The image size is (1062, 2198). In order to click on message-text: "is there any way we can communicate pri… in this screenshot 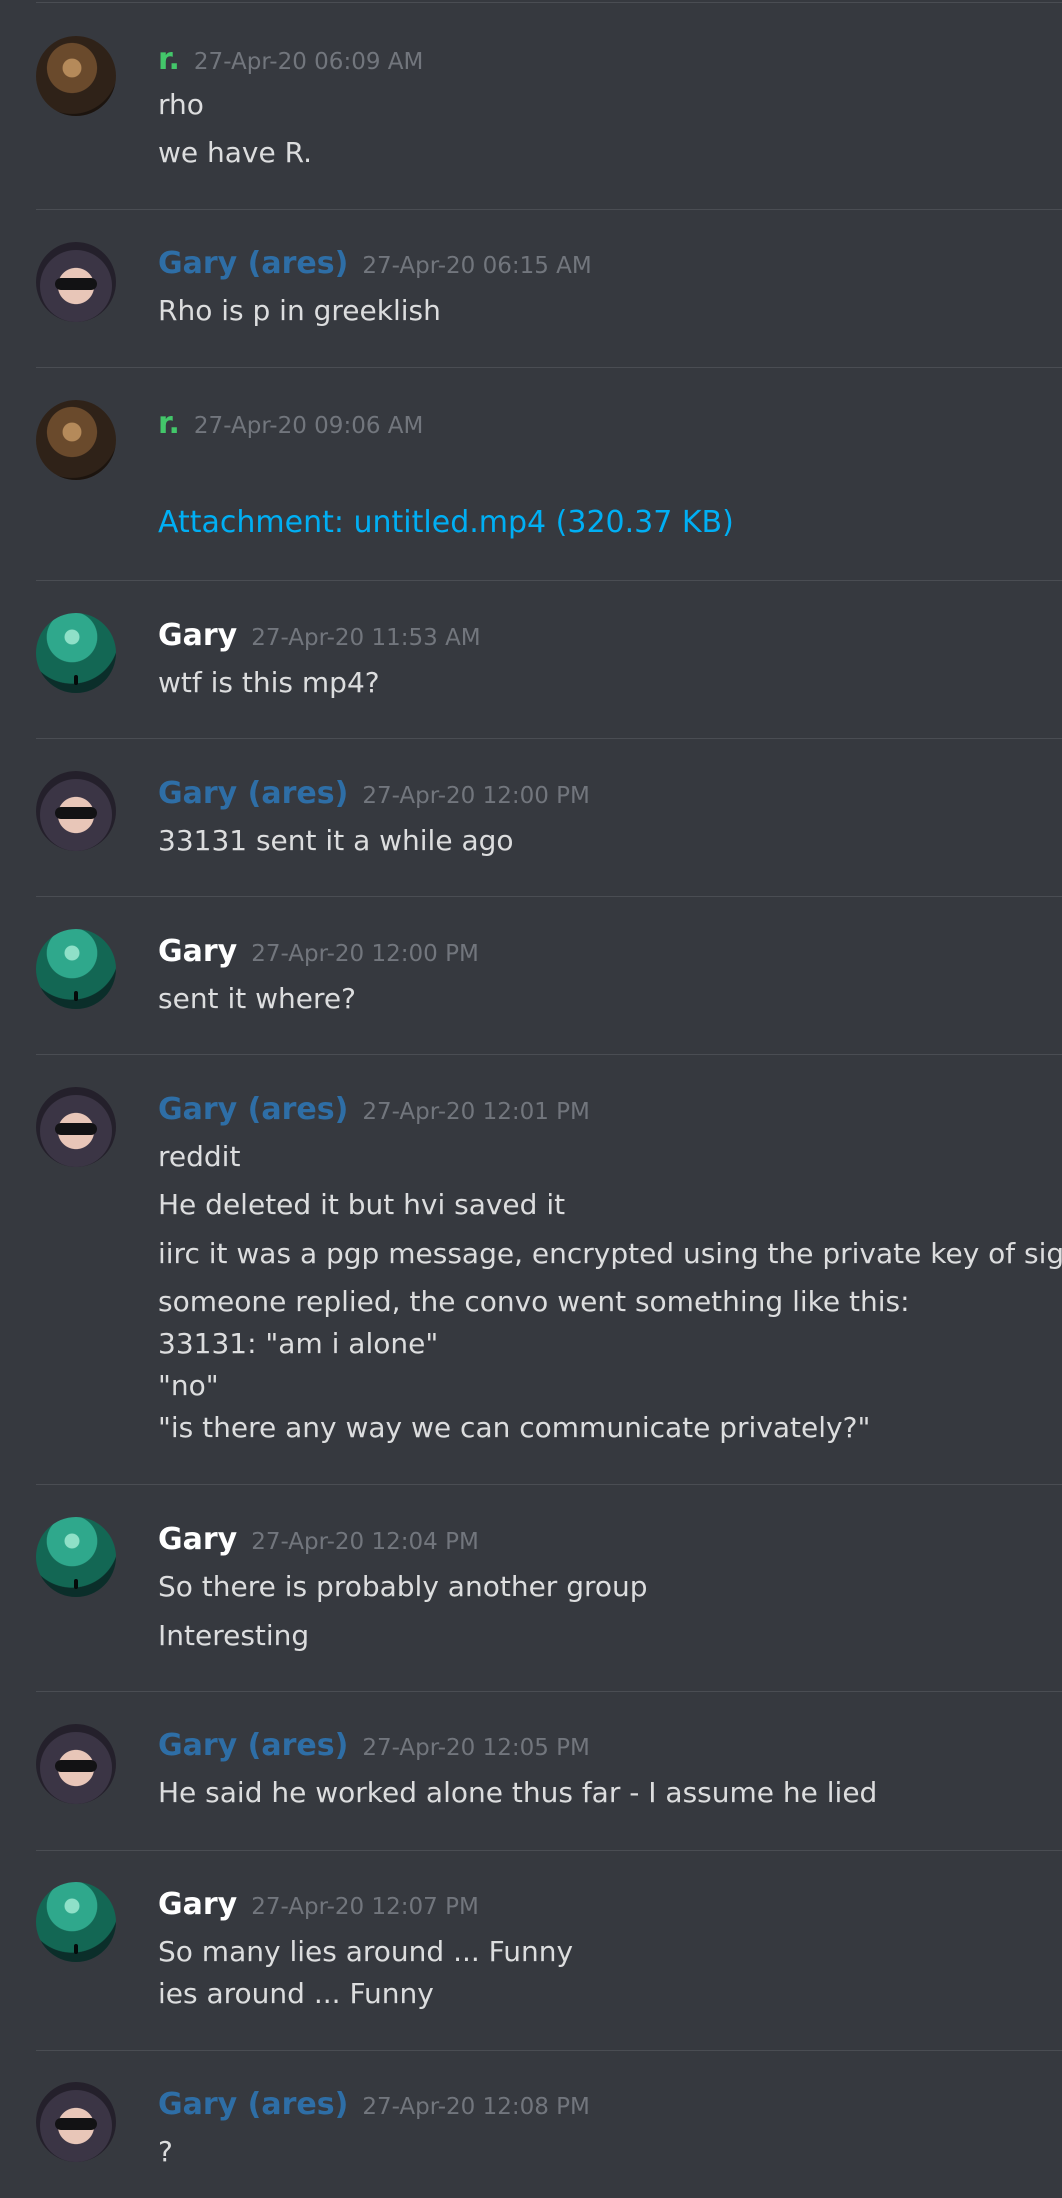, I will do `click(514, 1427)`.